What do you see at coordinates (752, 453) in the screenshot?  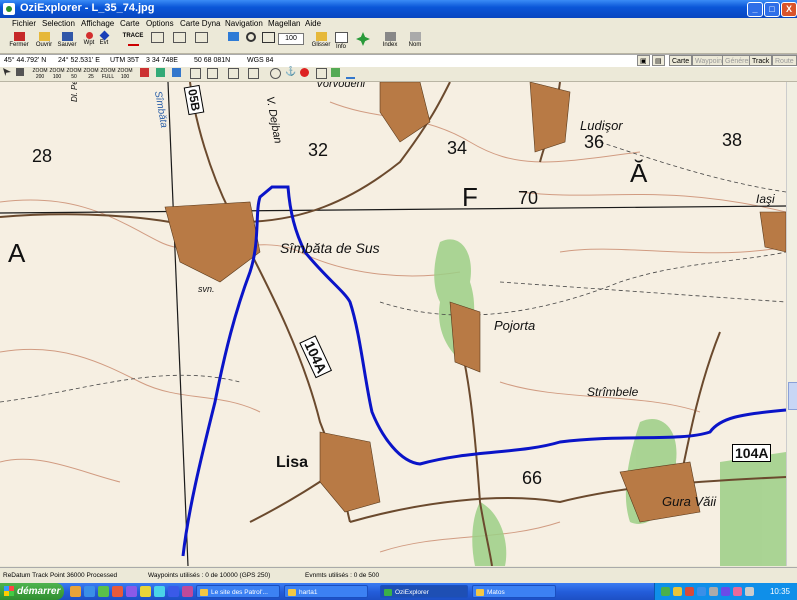 I see `road-label-104a-east: 104A` at bounding box center [752, 453].